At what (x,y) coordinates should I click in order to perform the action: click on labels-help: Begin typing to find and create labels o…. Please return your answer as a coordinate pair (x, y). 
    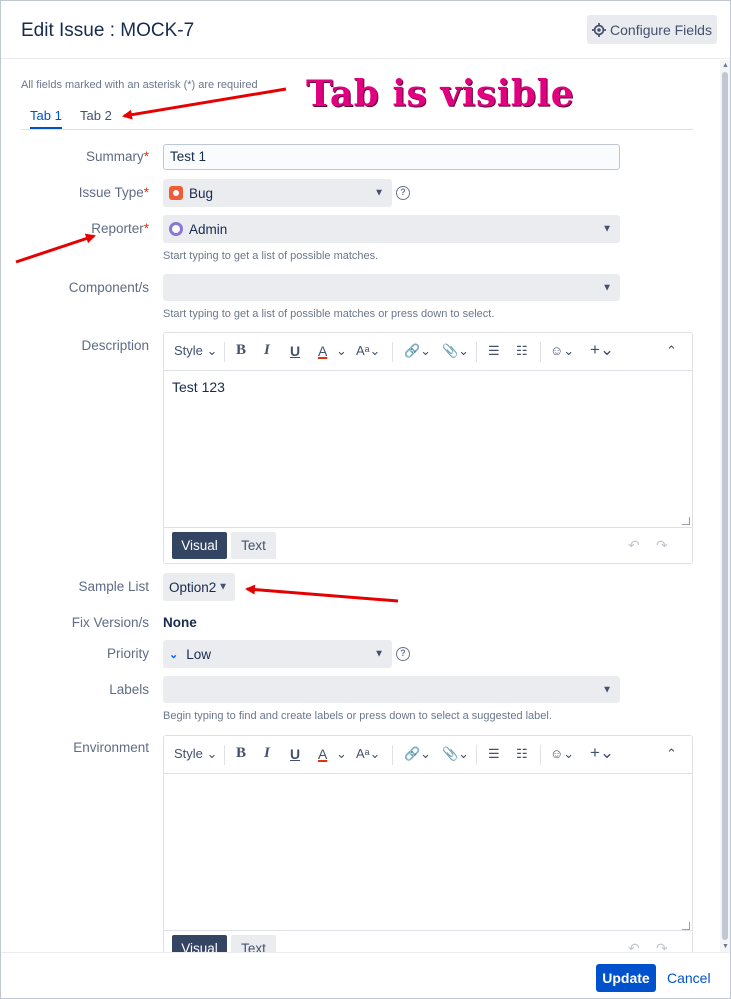
    Looking at the image, I should click on (357, 716).